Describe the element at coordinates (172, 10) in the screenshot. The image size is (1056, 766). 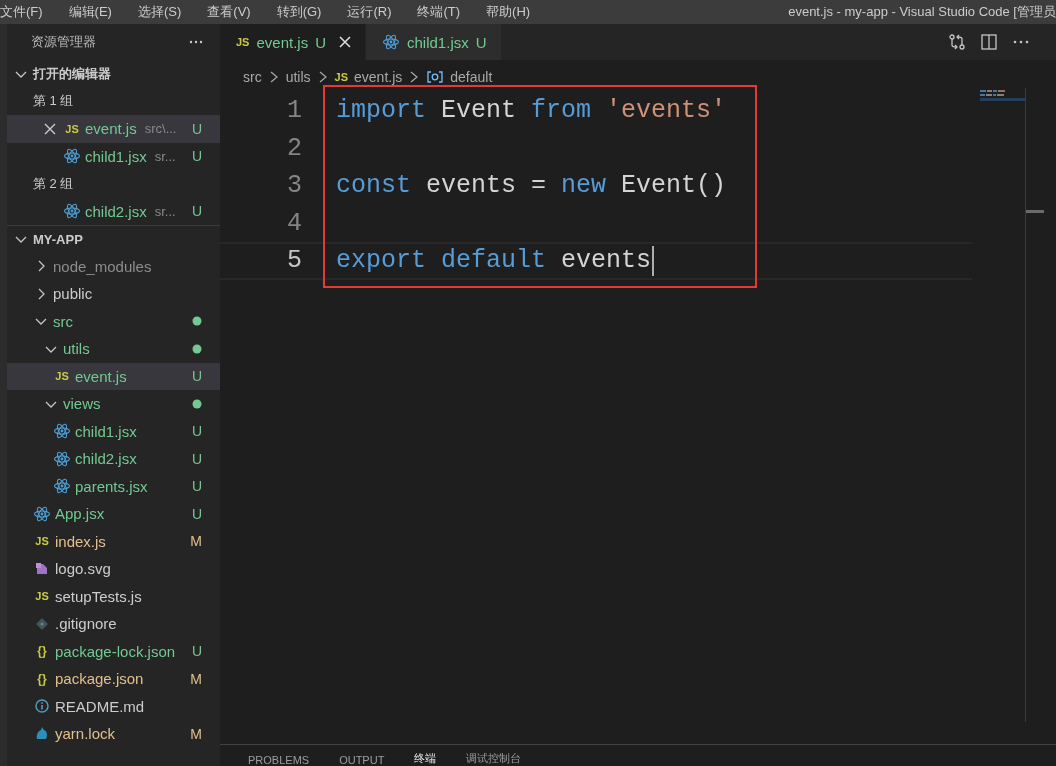
I see `menu-item: 选择(S)` at that location.